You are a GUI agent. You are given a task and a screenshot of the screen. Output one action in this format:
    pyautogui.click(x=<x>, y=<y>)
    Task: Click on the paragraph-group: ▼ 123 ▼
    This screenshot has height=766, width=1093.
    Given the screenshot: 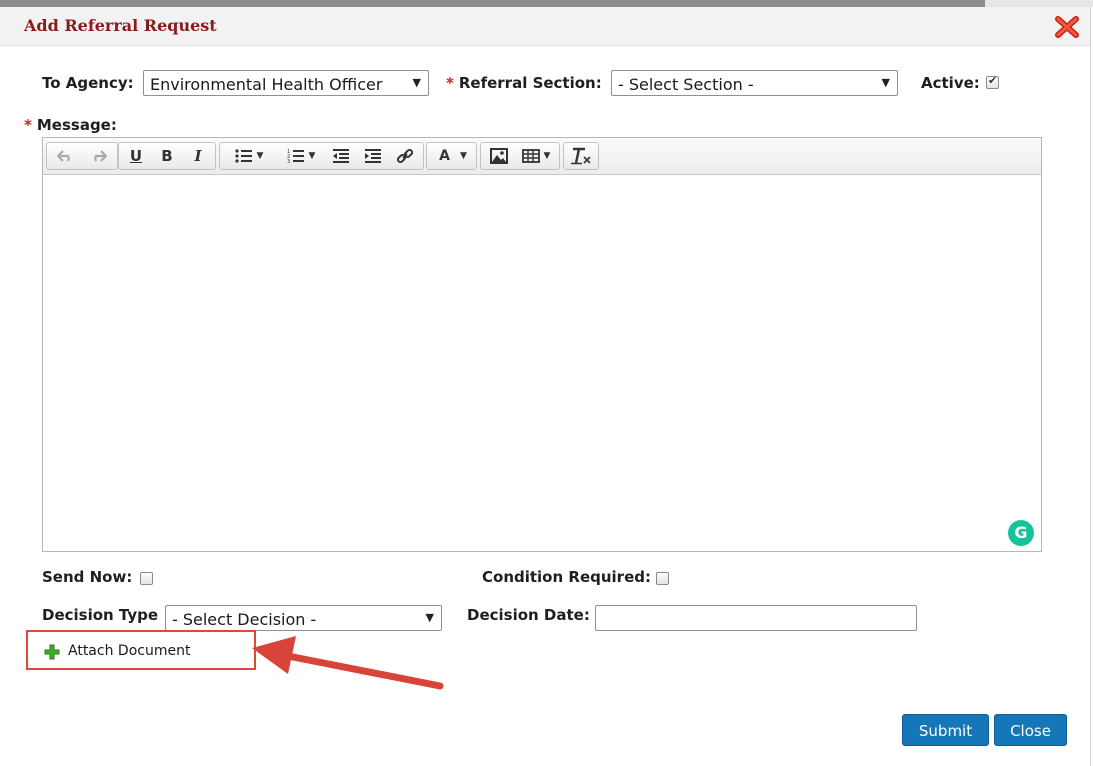 What is the action you would take?
    pyautogui.click(x=321, y=156)
    